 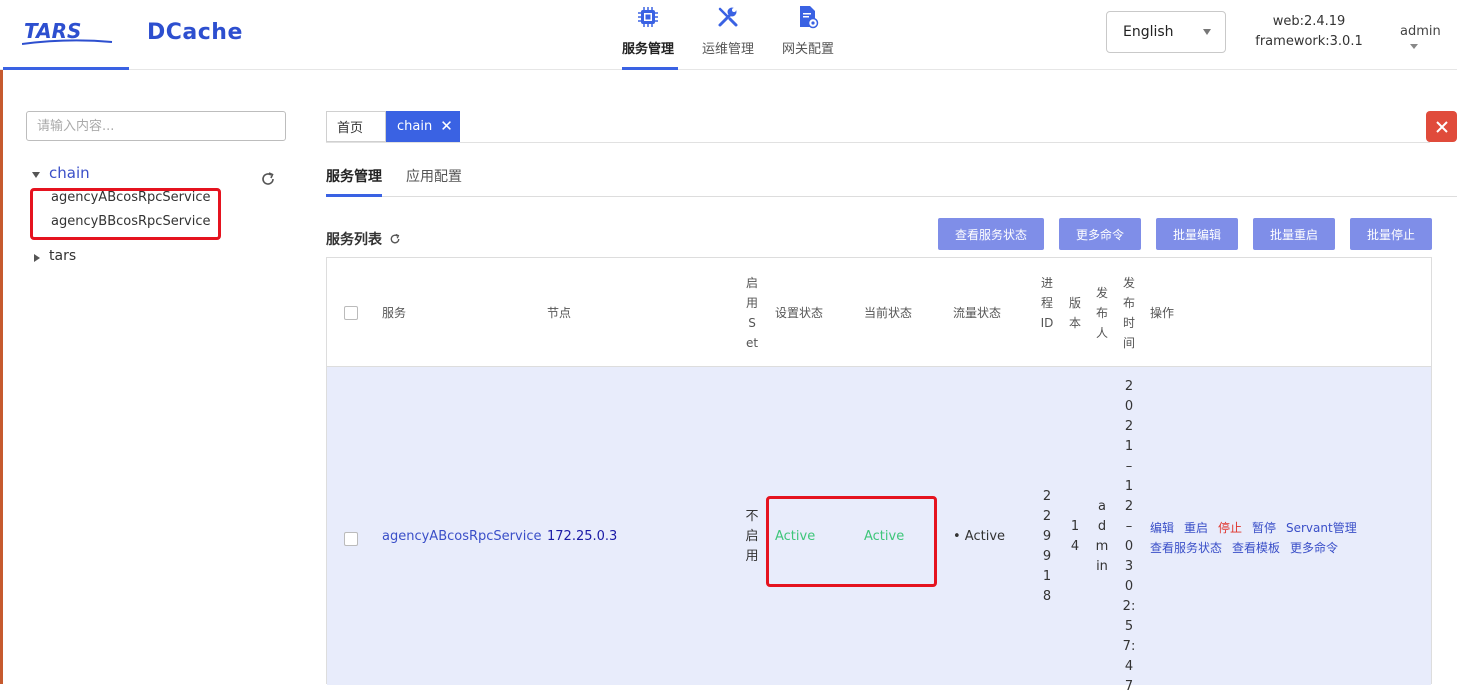 What do you see at coordinates (648, 17) in the screenshot?
I see `chip-icon` at bounding box center [648, 17].